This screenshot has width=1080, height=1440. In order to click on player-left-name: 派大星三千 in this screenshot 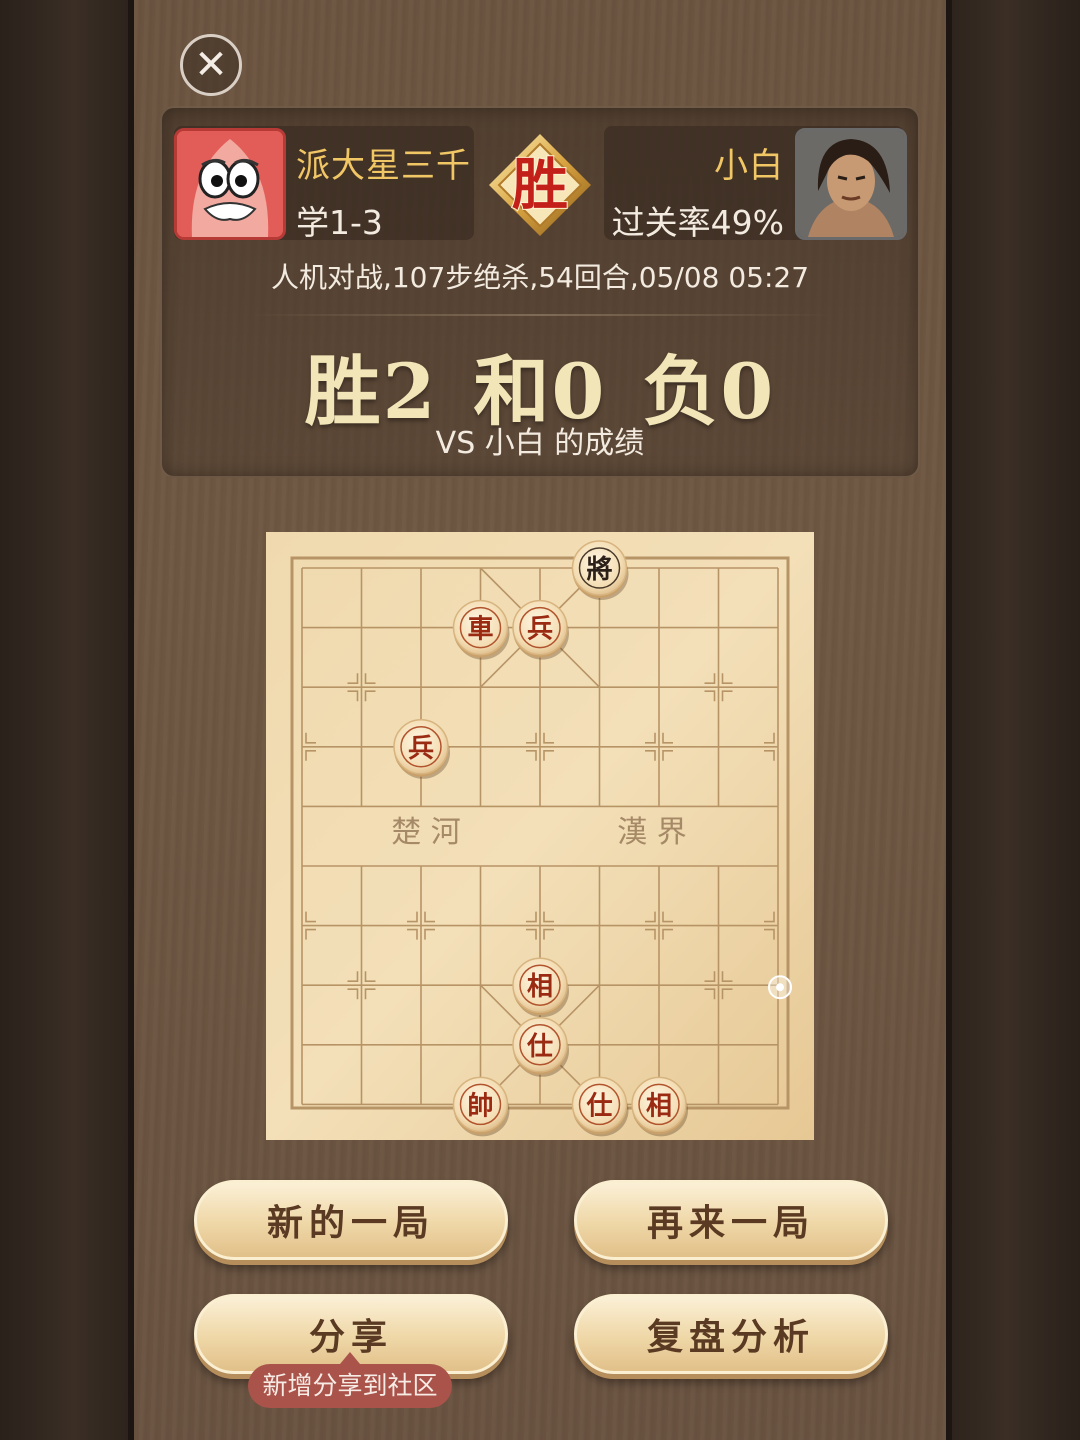, I will do `click(383, 166)`.